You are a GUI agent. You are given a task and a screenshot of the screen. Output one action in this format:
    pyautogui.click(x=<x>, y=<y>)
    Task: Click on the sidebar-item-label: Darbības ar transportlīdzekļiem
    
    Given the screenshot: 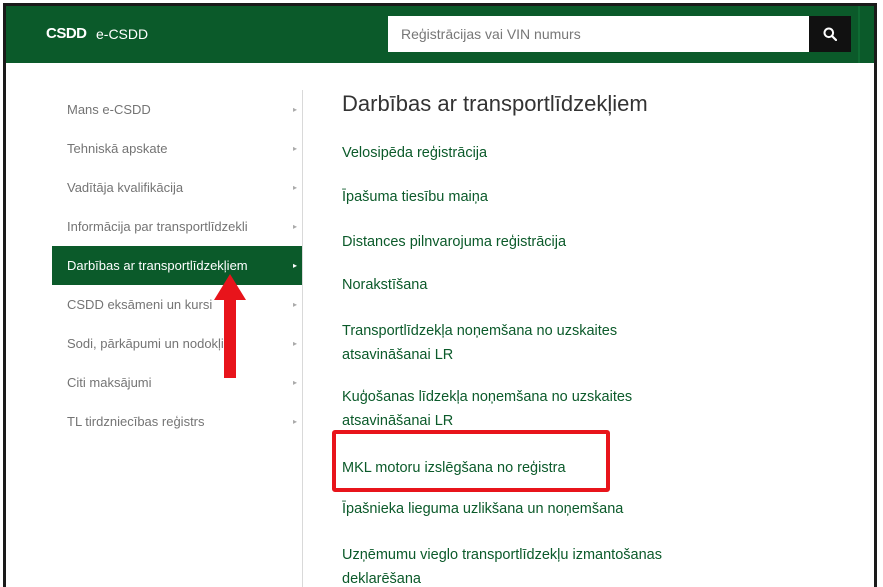 What is the action you would take?
    pyautogui.click(x=157, y=265)
    